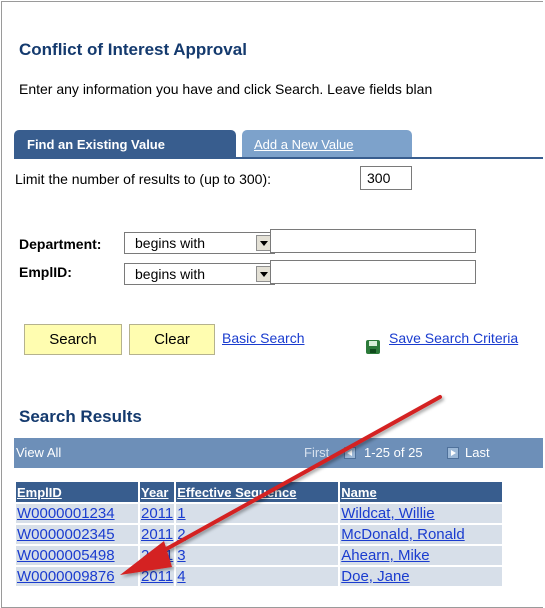 Image resolution: width=545 pixels, height=608 pixels. I want to click on results-range: 1-25 of 25, so click(393, 452).